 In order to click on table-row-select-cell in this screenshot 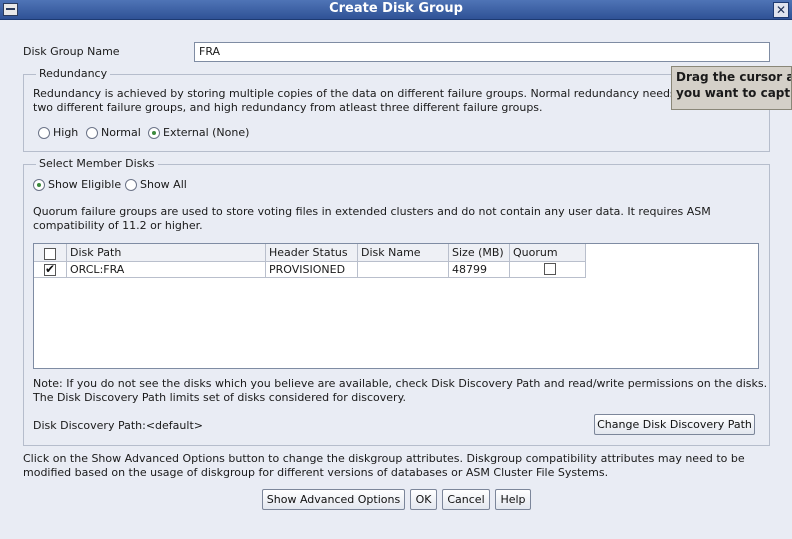, I will do `click(50, 270)`.